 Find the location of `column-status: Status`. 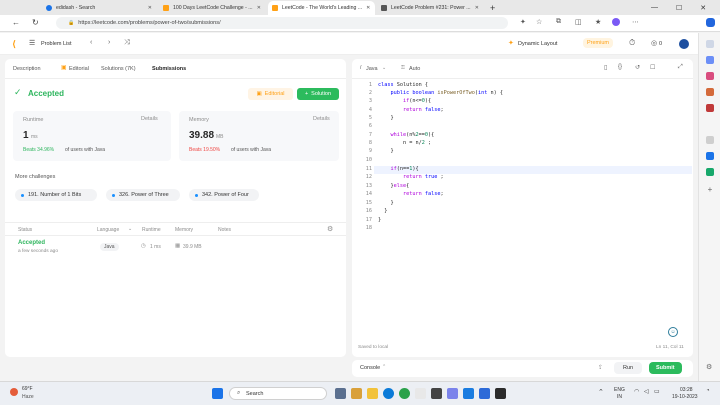

column-status: Status is located at coordinates (25, 230).